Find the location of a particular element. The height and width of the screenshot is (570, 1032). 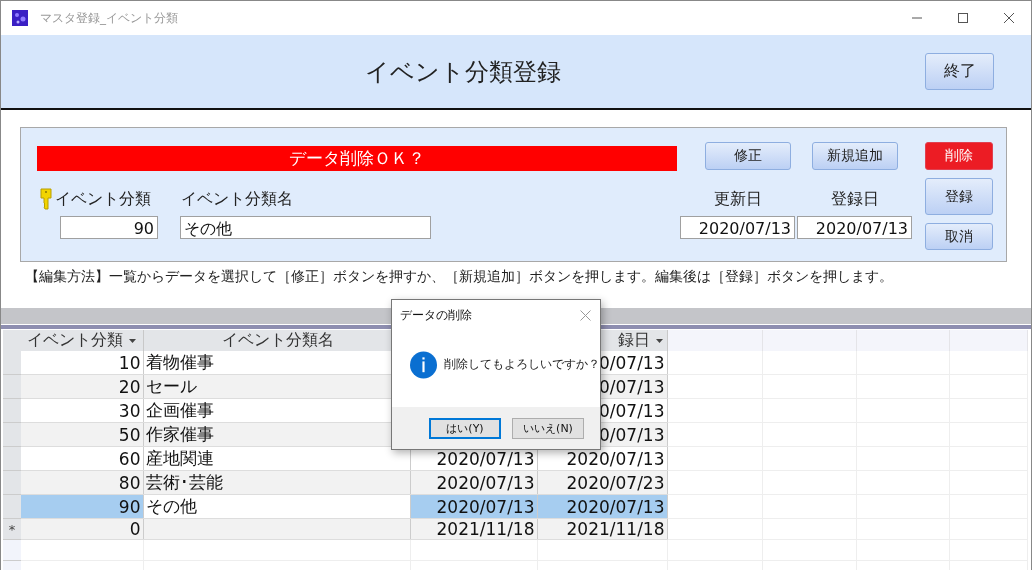

dialog-button: はい(Y) is located at coordinates (465, 428).